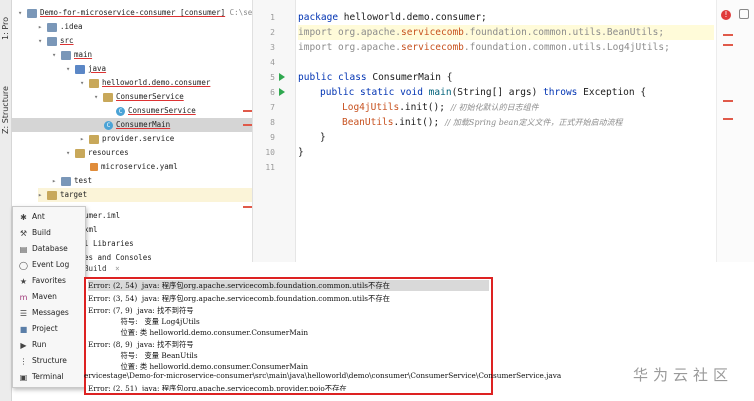 This screenshot has width=754, height=401. What do you see at coordinates (272, 62) in the screenshot?
I see `line-number: 4` at bounding box center [272, 62].